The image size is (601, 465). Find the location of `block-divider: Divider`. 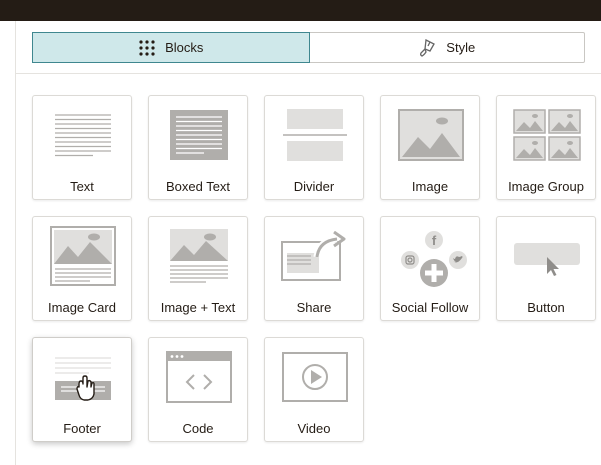

block-divider: Divider is located at coordinates (314, 147).